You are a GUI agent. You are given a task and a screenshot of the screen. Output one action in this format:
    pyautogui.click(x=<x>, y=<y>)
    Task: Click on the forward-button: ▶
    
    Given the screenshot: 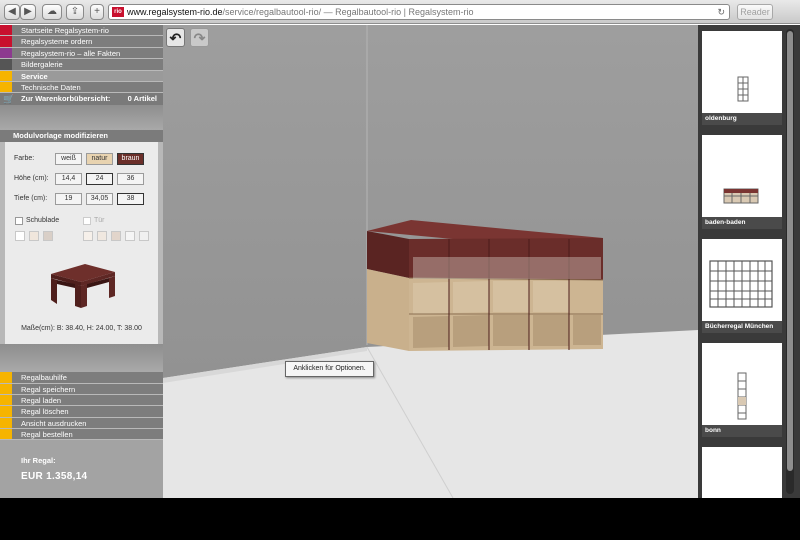 What is the action you would take?
    pyautogui.click(x=28, y=12)
    